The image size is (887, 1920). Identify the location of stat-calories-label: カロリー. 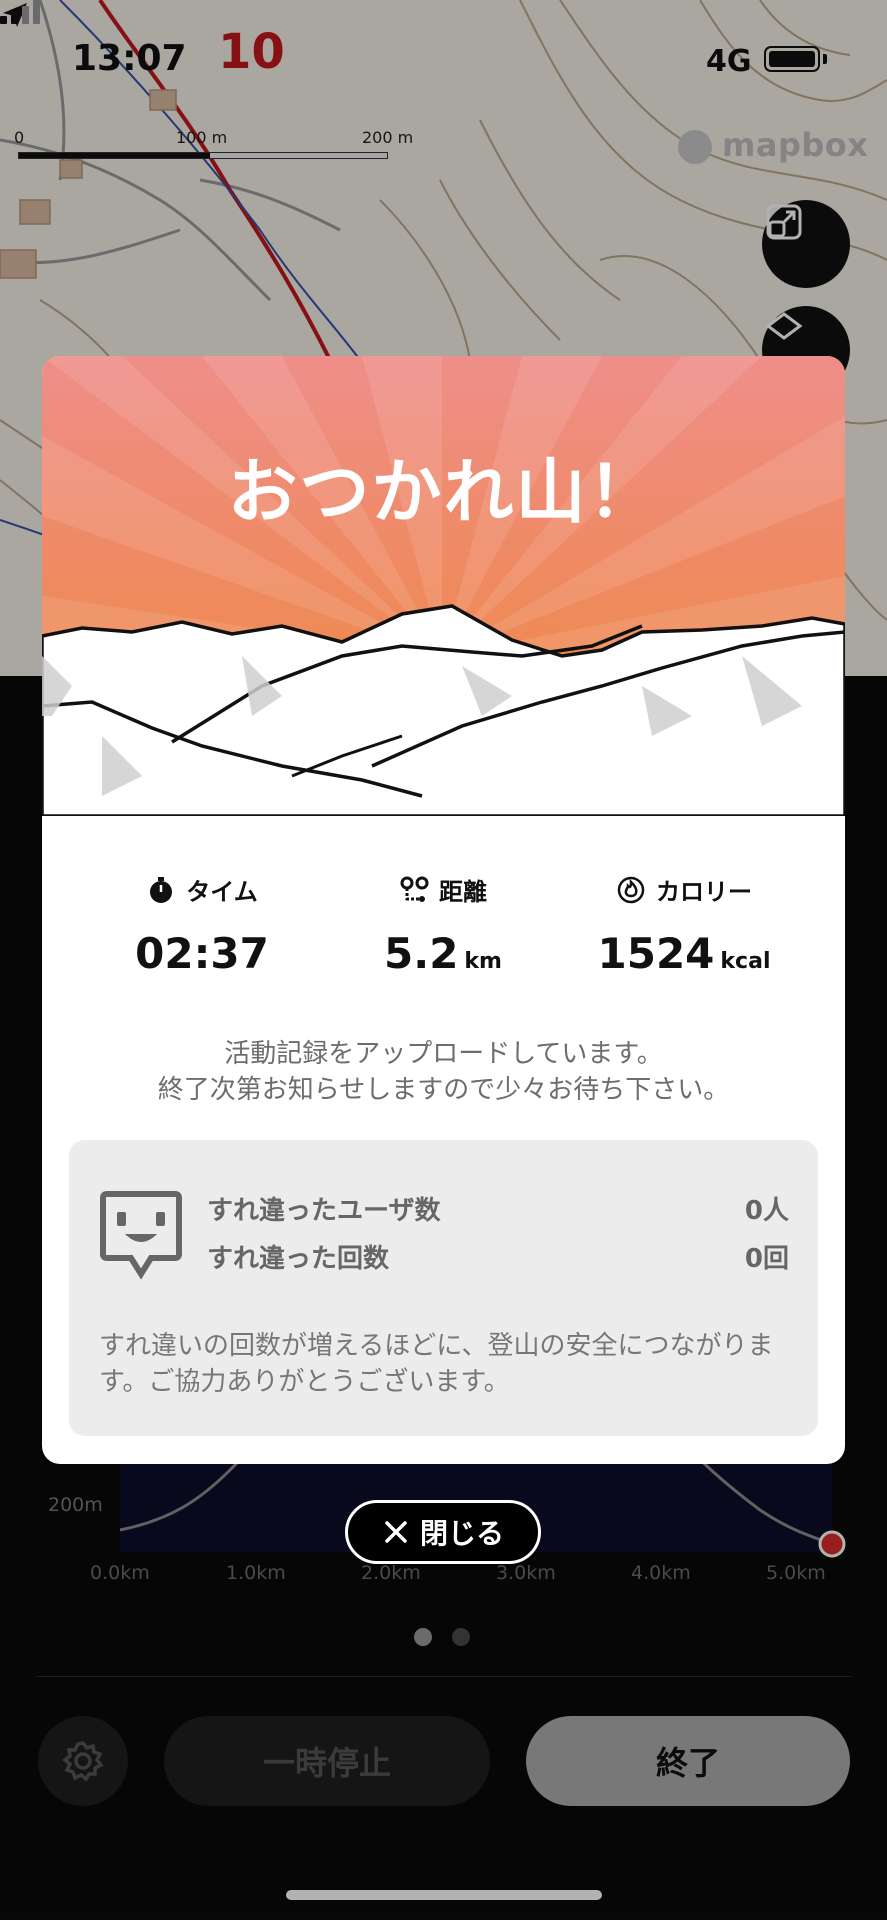
(704, 892).